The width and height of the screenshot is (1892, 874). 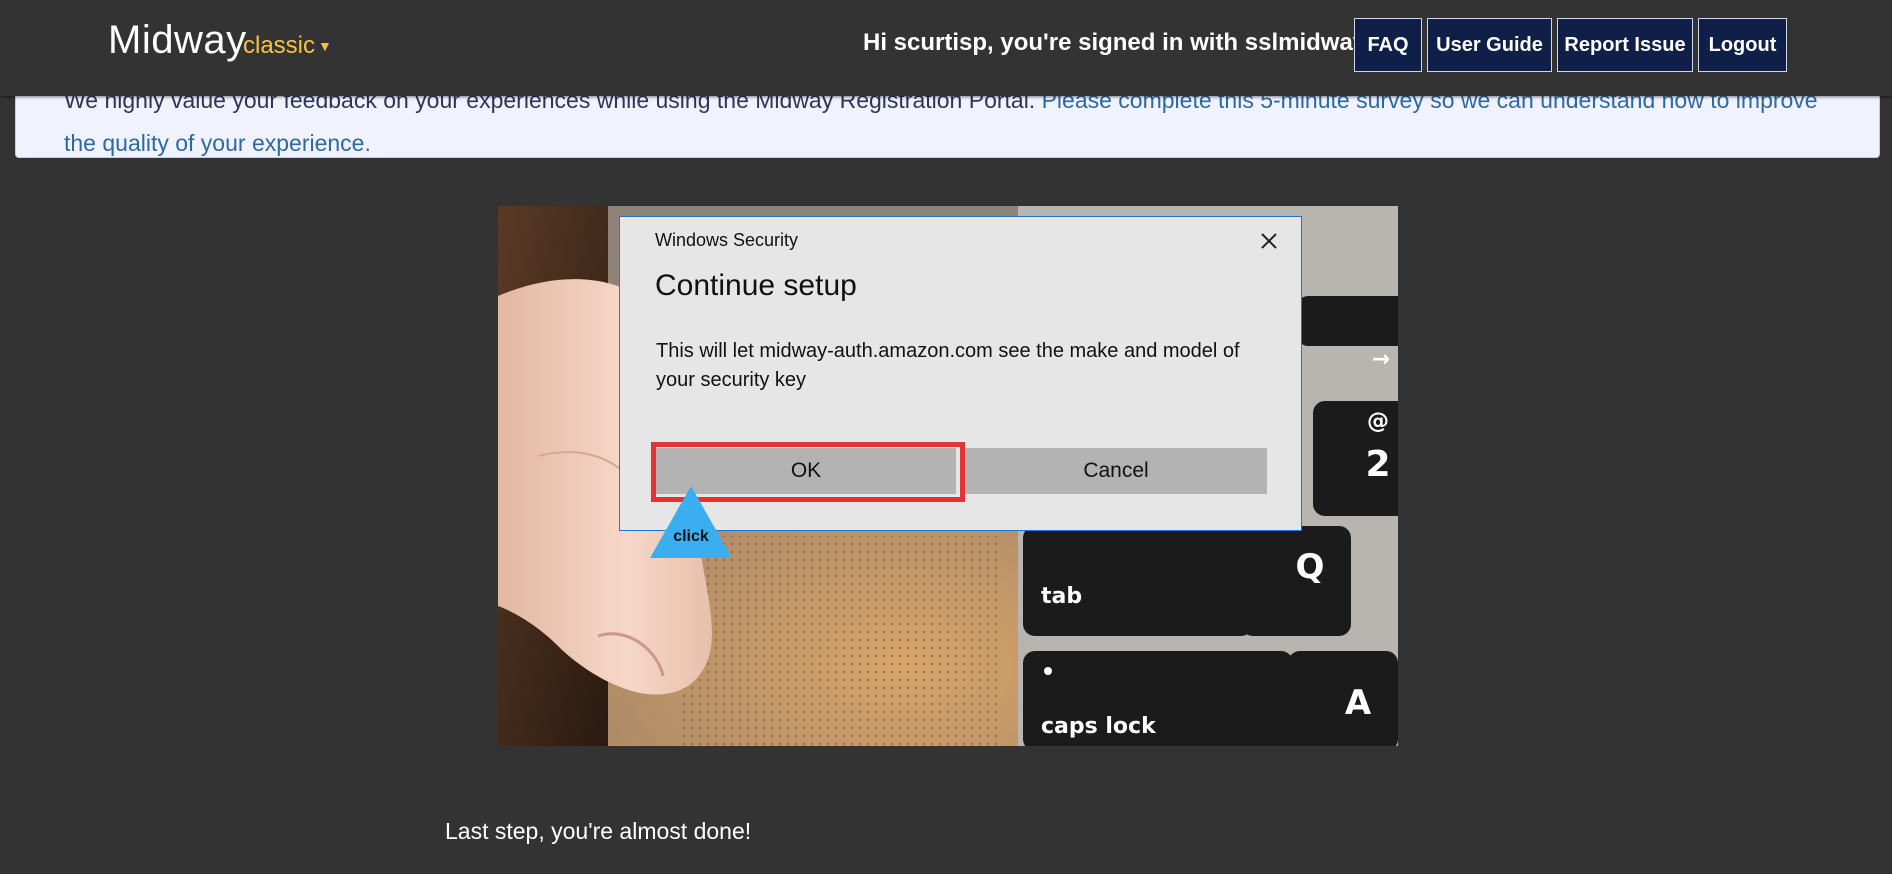 I want to click on user-guide-button: User Guide, so click(x=1489, y=45).